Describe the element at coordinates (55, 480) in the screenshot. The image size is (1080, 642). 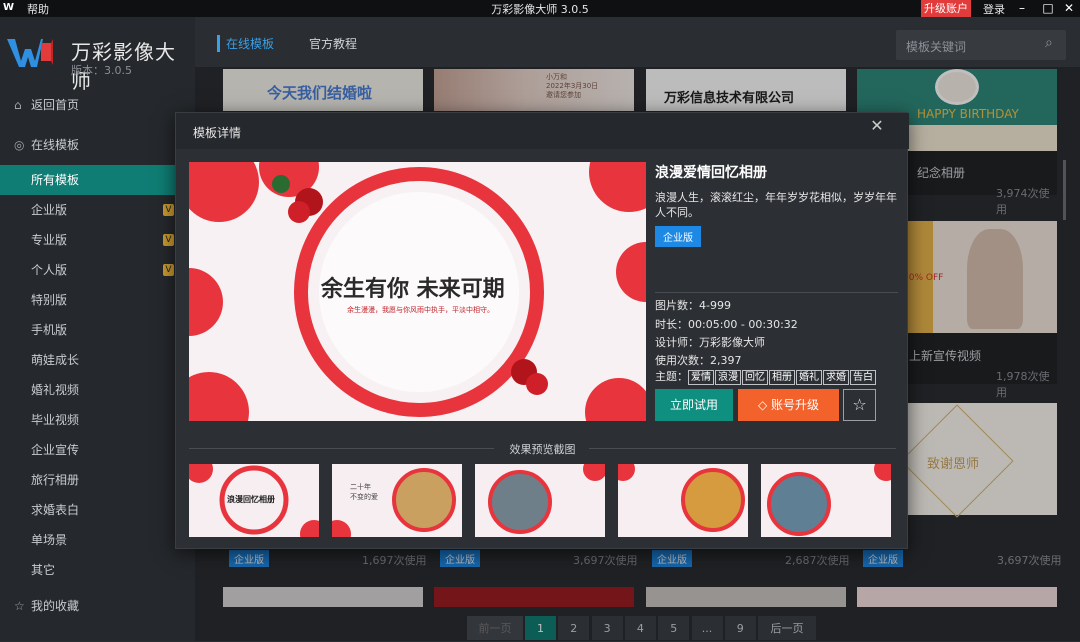
I see `sidebar-item-label: 旅行相册` at that location.